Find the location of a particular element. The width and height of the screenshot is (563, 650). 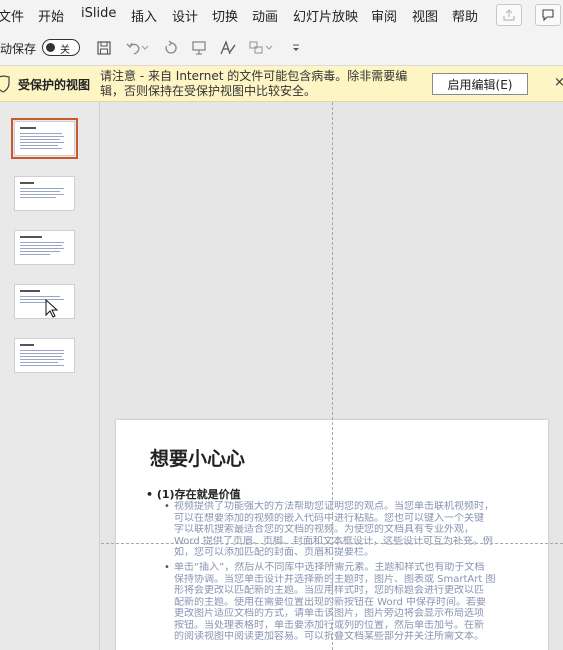

arrange-dropdown is located at coordinates (269, 48).